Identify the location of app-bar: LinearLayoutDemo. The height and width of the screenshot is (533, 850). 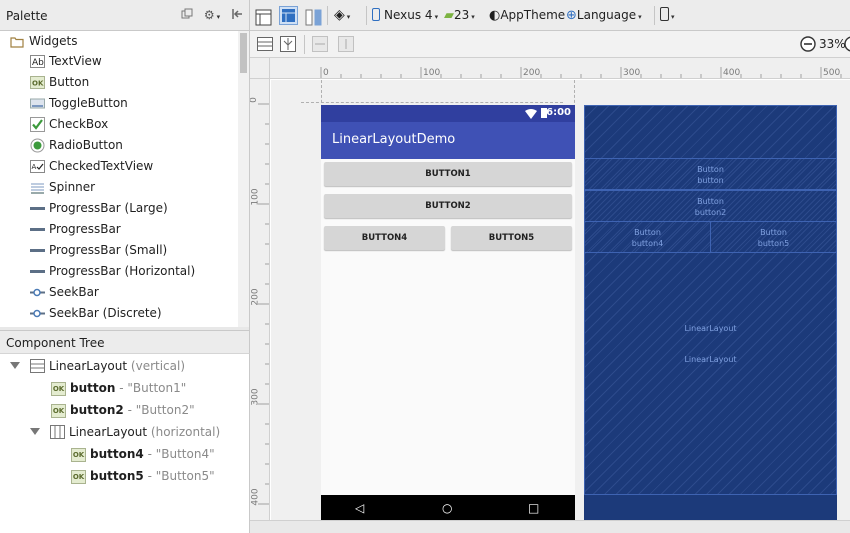
(448, 140).